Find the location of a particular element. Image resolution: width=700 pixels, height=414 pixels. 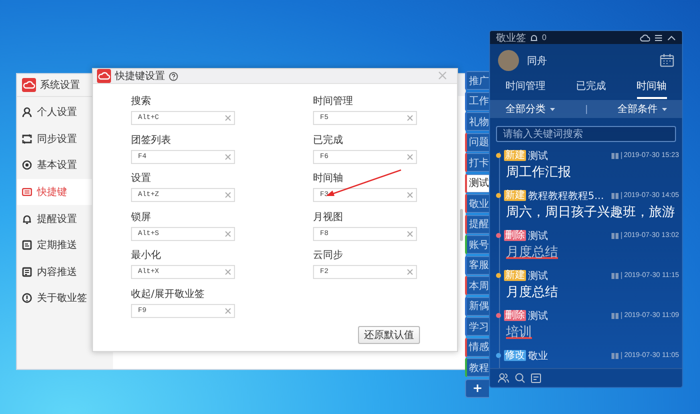

search-field: 请输入关键词搜索 is located at coordinates (586, 134).